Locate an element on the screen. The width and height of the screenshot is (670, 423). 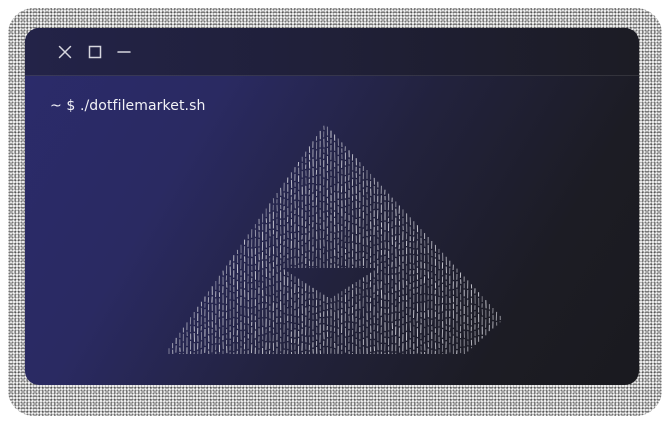
minimize-icon is located at coordinates (124, 52).